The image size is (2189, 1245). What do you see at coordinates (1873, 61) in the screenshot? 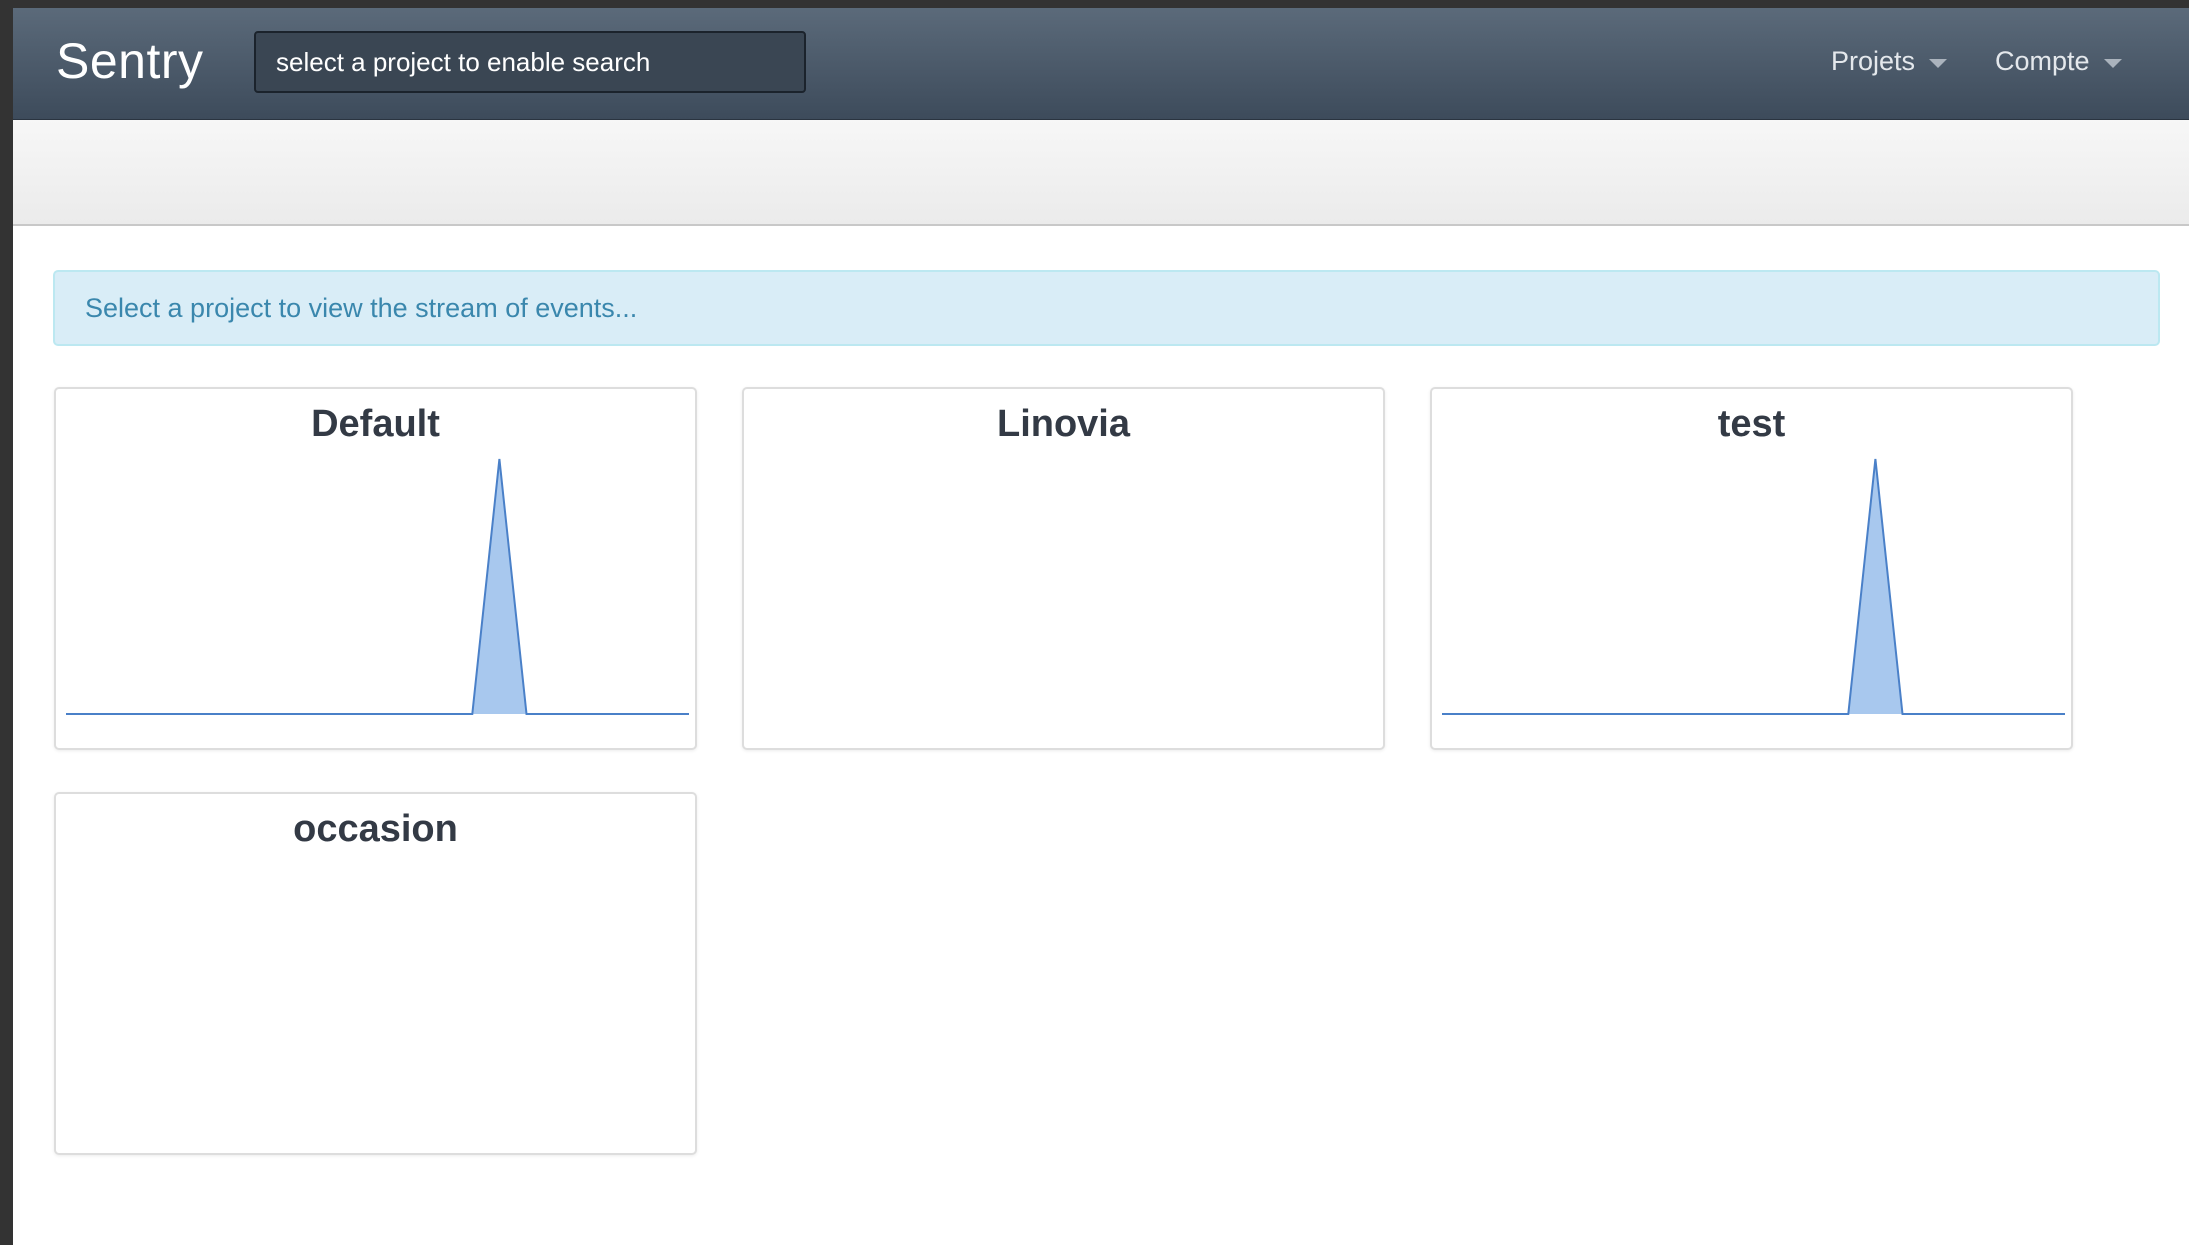
I see `projects-menu-label: Projets` at bounding box center [1873, 61].